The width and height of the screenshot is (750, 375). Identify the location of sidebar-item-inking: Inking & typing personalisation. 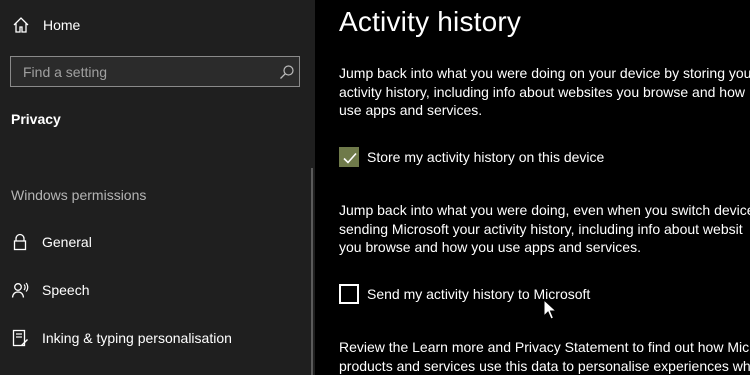
(150, 337).